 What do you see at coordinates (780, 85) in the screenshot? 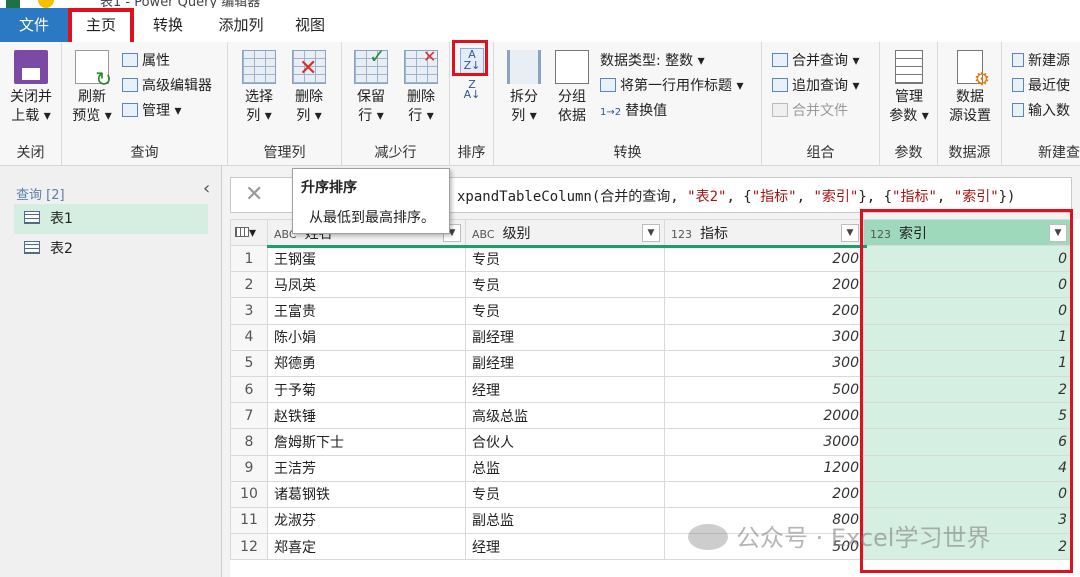
I see `append-queries-icon` at bounding box center [780, 85].